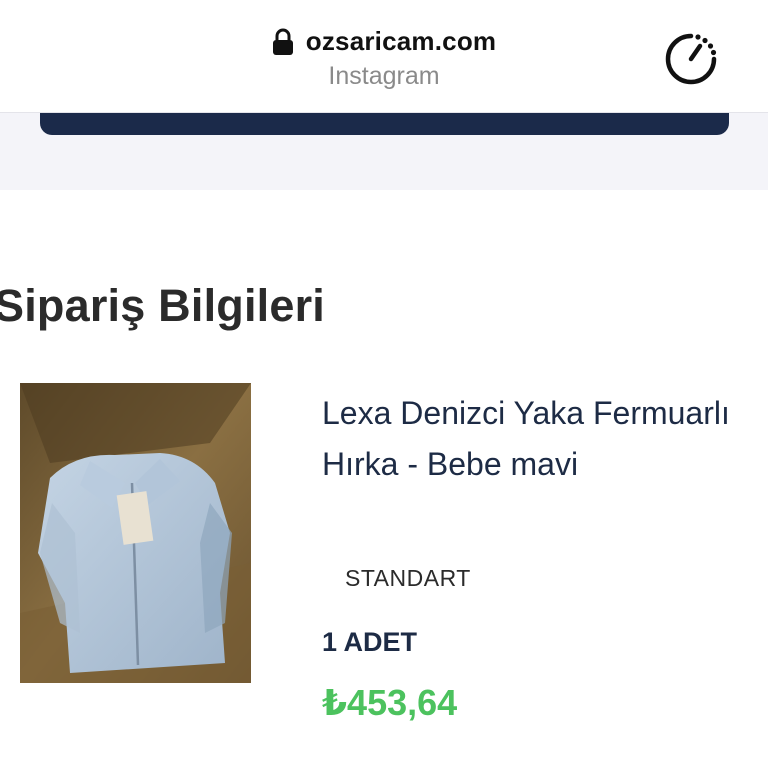  I want to click on product-price: ₺453,64, so click(390, 702).